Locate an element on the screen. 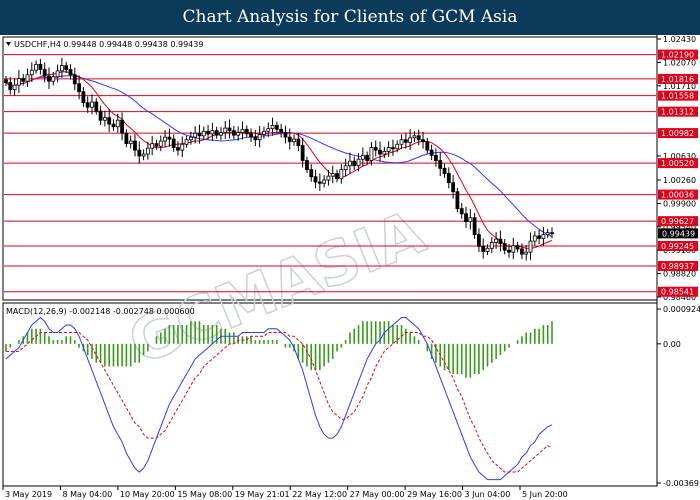  level-badge-label: 0.99245 is located at coordinates (677, 246).